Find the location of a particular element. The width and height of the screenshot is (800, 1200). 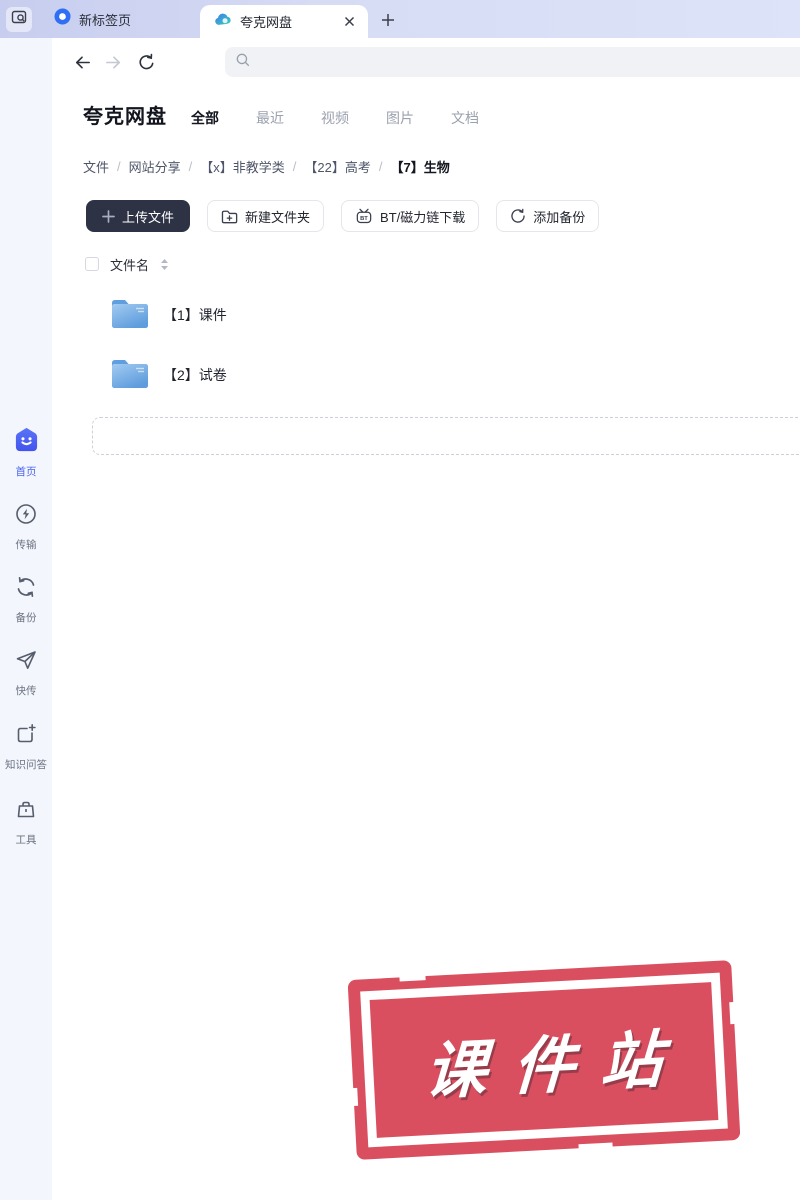

button-label: BT/磁力链下载 is located at coordinates (423, 217).